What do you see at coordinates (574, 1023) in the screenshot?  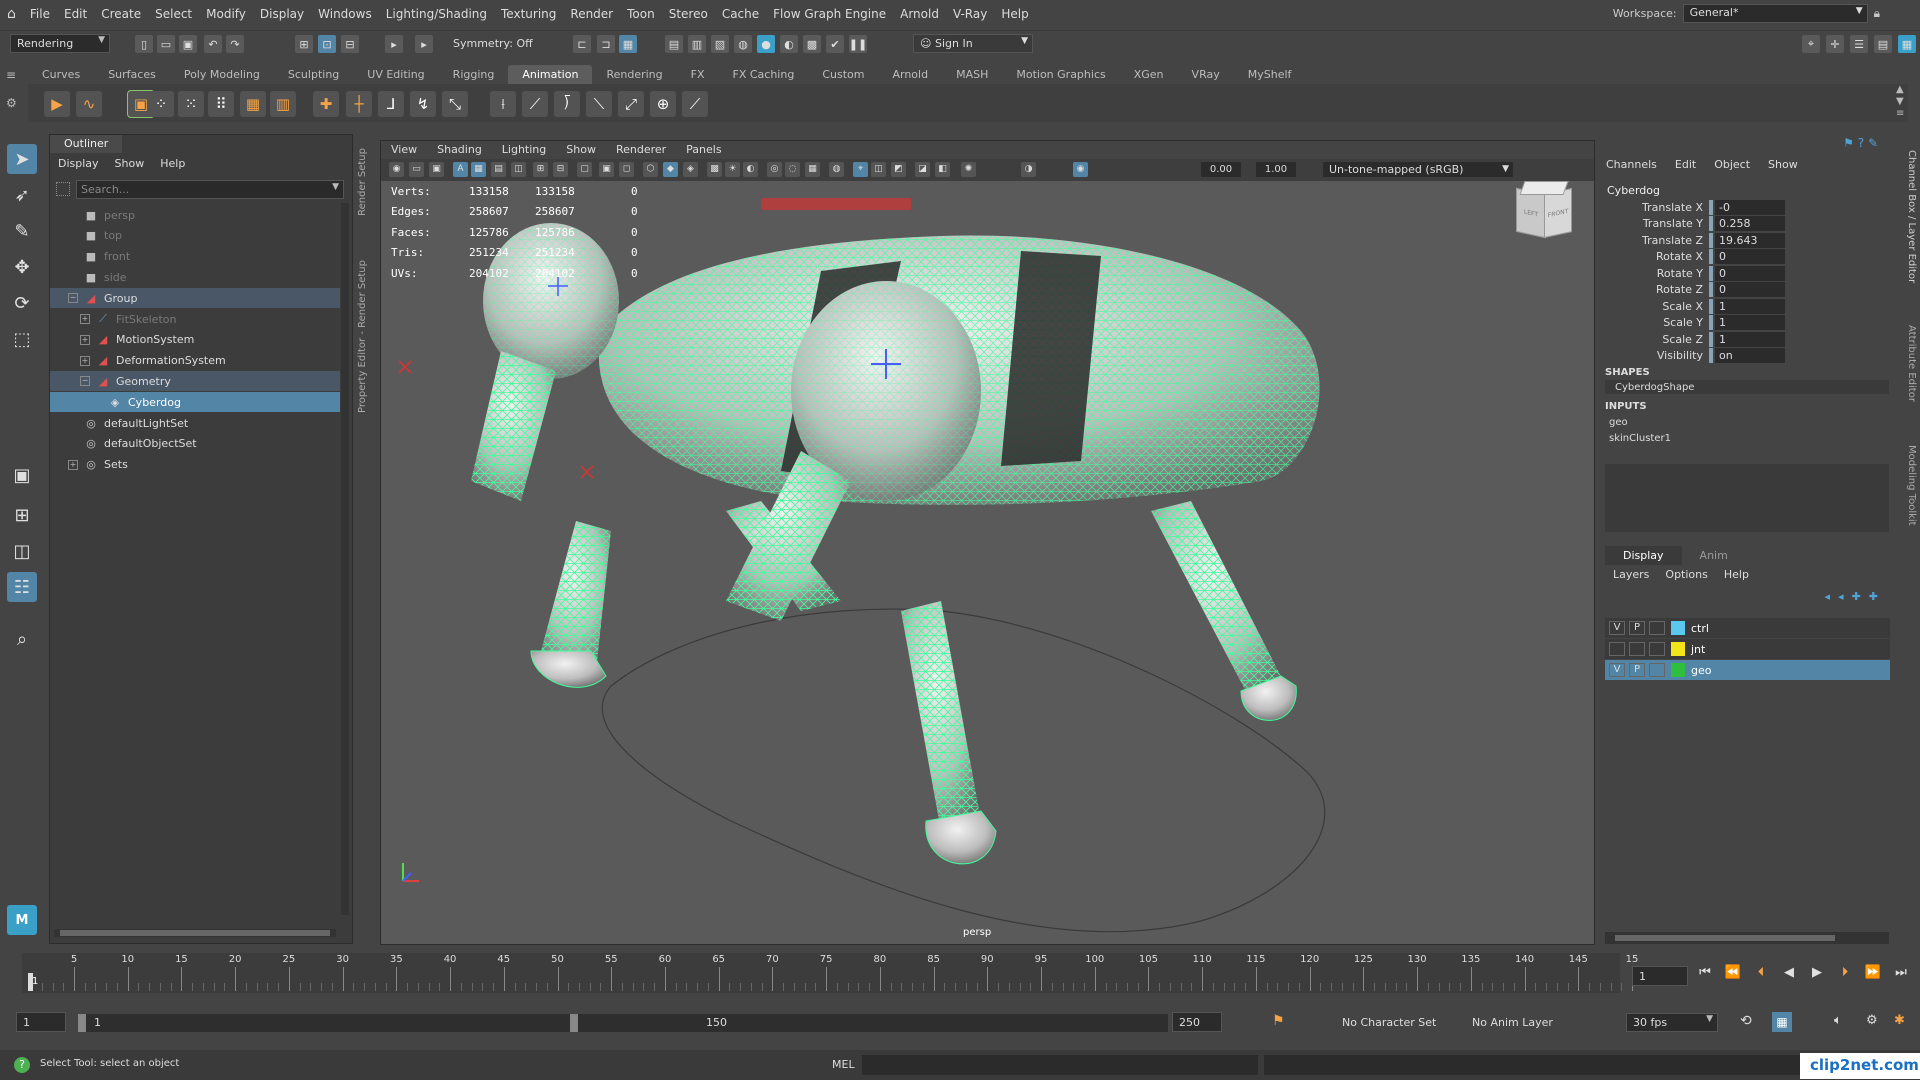 I see `range-end-handle` at bounding box center [574, 1023].